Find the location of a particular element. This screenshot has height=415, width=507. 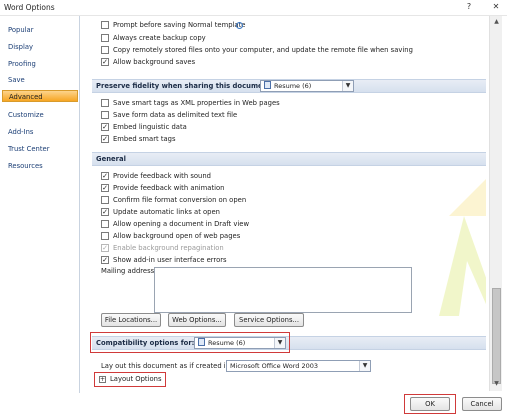

option-background-repagination: ✓ Enable background repagination is located at coordinates (162, 248).